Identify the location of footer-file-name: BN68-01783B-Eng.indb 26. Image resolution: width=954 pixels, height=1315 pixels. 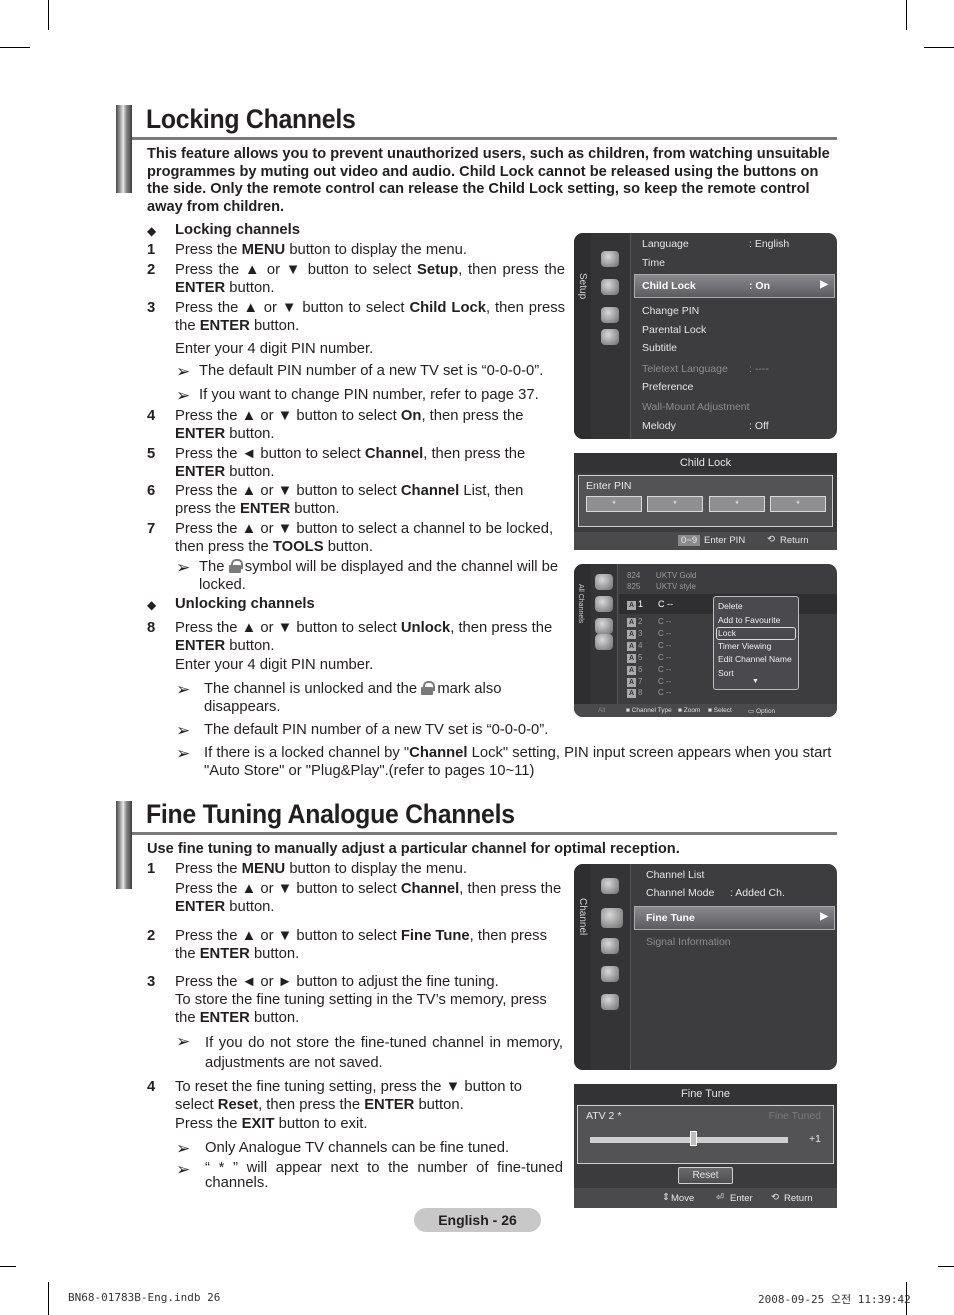
(144, 1297).